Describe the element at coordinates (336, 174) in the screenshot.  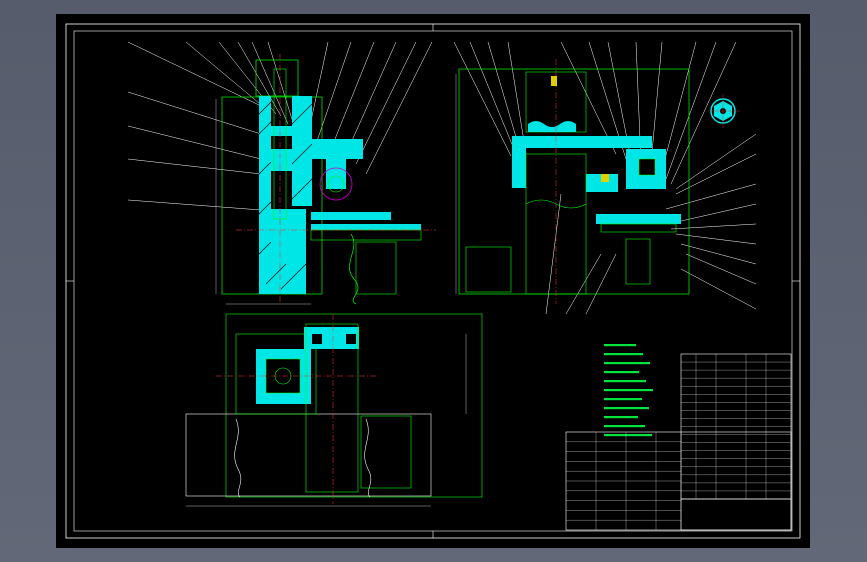
I see `t-stem-section` at that location.